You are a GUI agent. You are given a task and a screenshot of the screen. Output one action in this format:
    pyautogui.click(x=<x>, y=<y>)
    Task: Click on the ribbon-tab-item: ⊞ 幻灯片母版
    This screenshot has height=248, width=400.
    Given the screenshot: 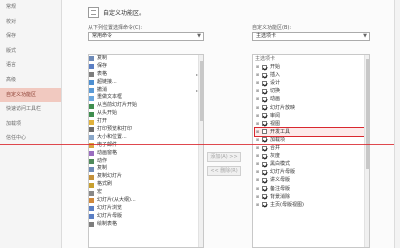 What is the action you would take?
    pyautogui.click(x=312, y=172)
    